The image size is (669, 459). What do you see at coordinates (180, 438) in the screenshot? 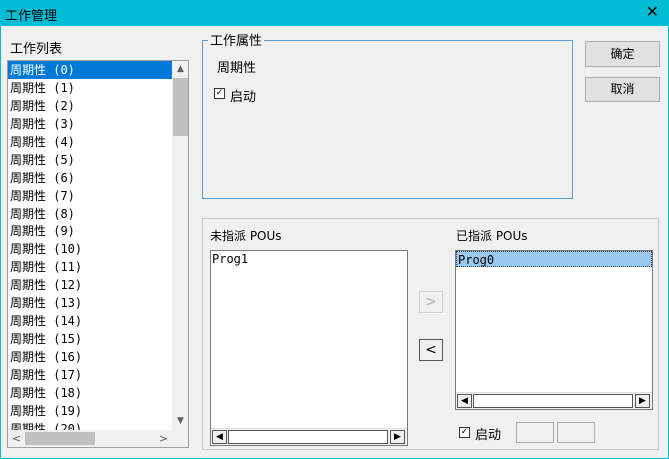
I see `scroll-corner` at bounding box center [180, 438].